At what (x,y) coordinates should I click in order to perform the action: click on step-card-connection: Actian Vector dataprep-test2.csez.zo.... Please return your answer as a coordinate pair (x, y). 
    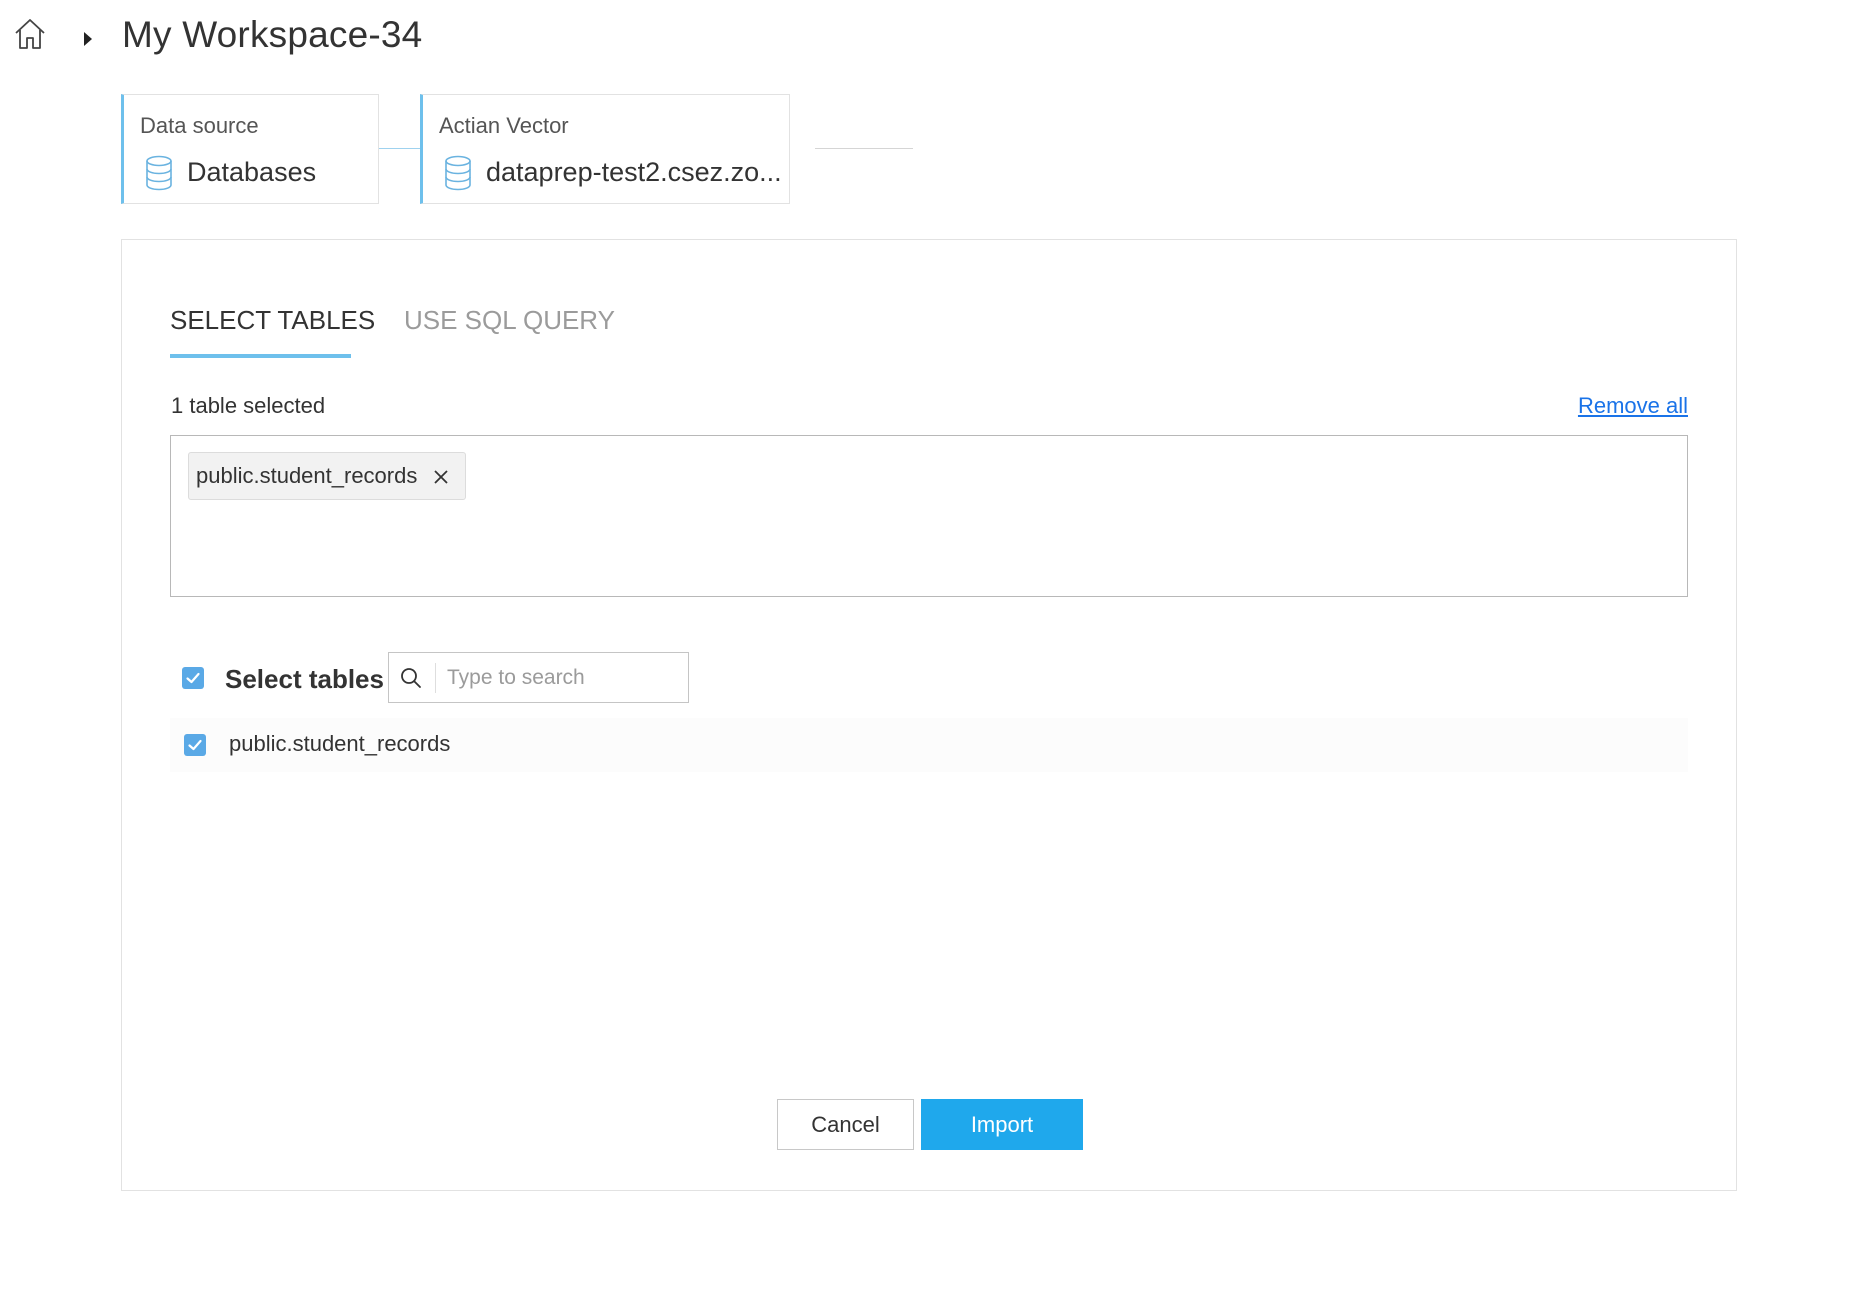
    Looking at the image, I should click on (605, 149).